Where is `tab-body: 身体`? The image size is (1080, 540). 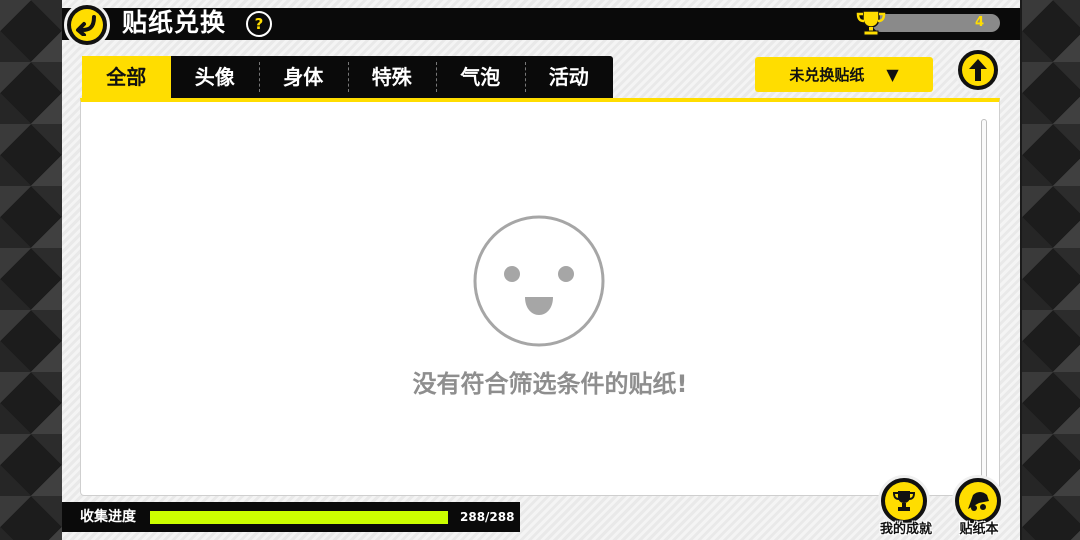 tab-body: 身体 is located at coordinates (303, 77).